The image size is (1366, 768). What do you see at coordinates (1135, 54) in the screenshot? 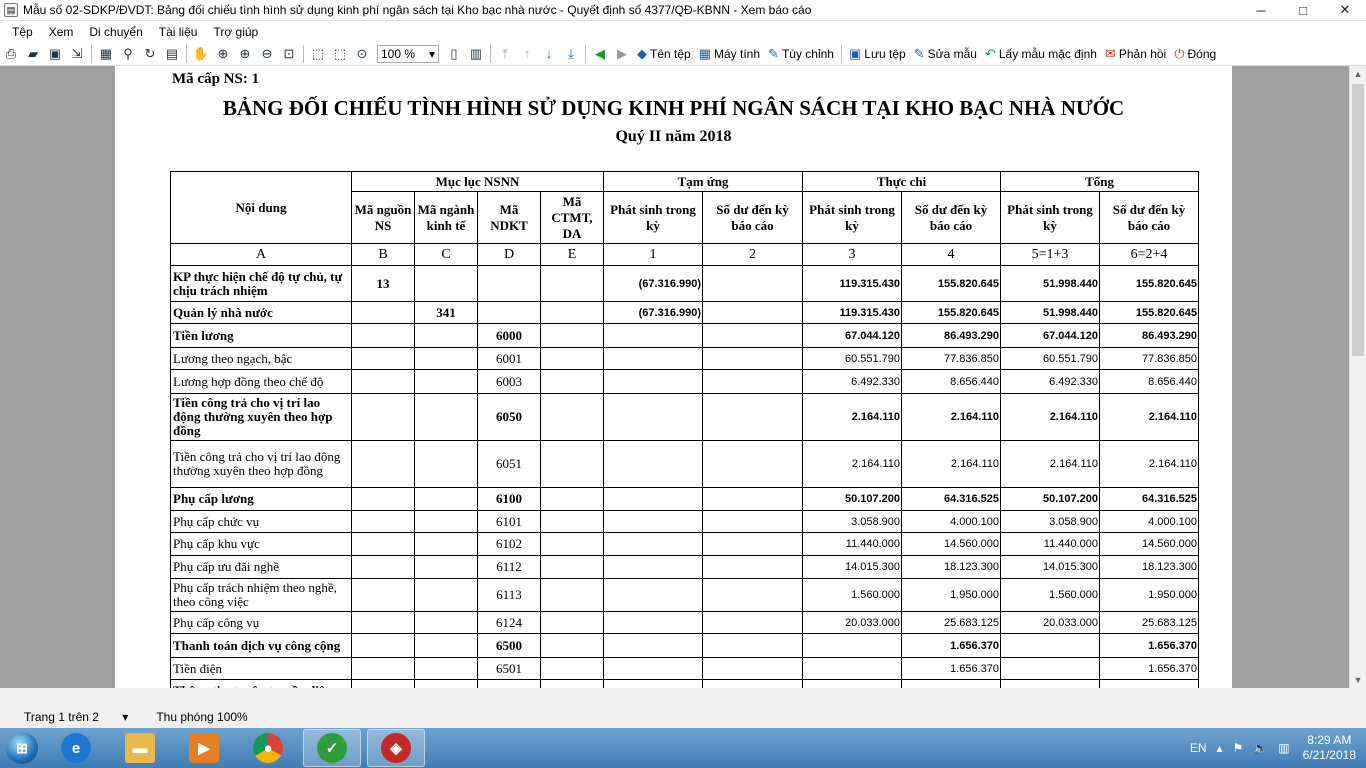
I see `phan-hoi-button: ✉ Phản hồi` at bounding box center [1135, 54].